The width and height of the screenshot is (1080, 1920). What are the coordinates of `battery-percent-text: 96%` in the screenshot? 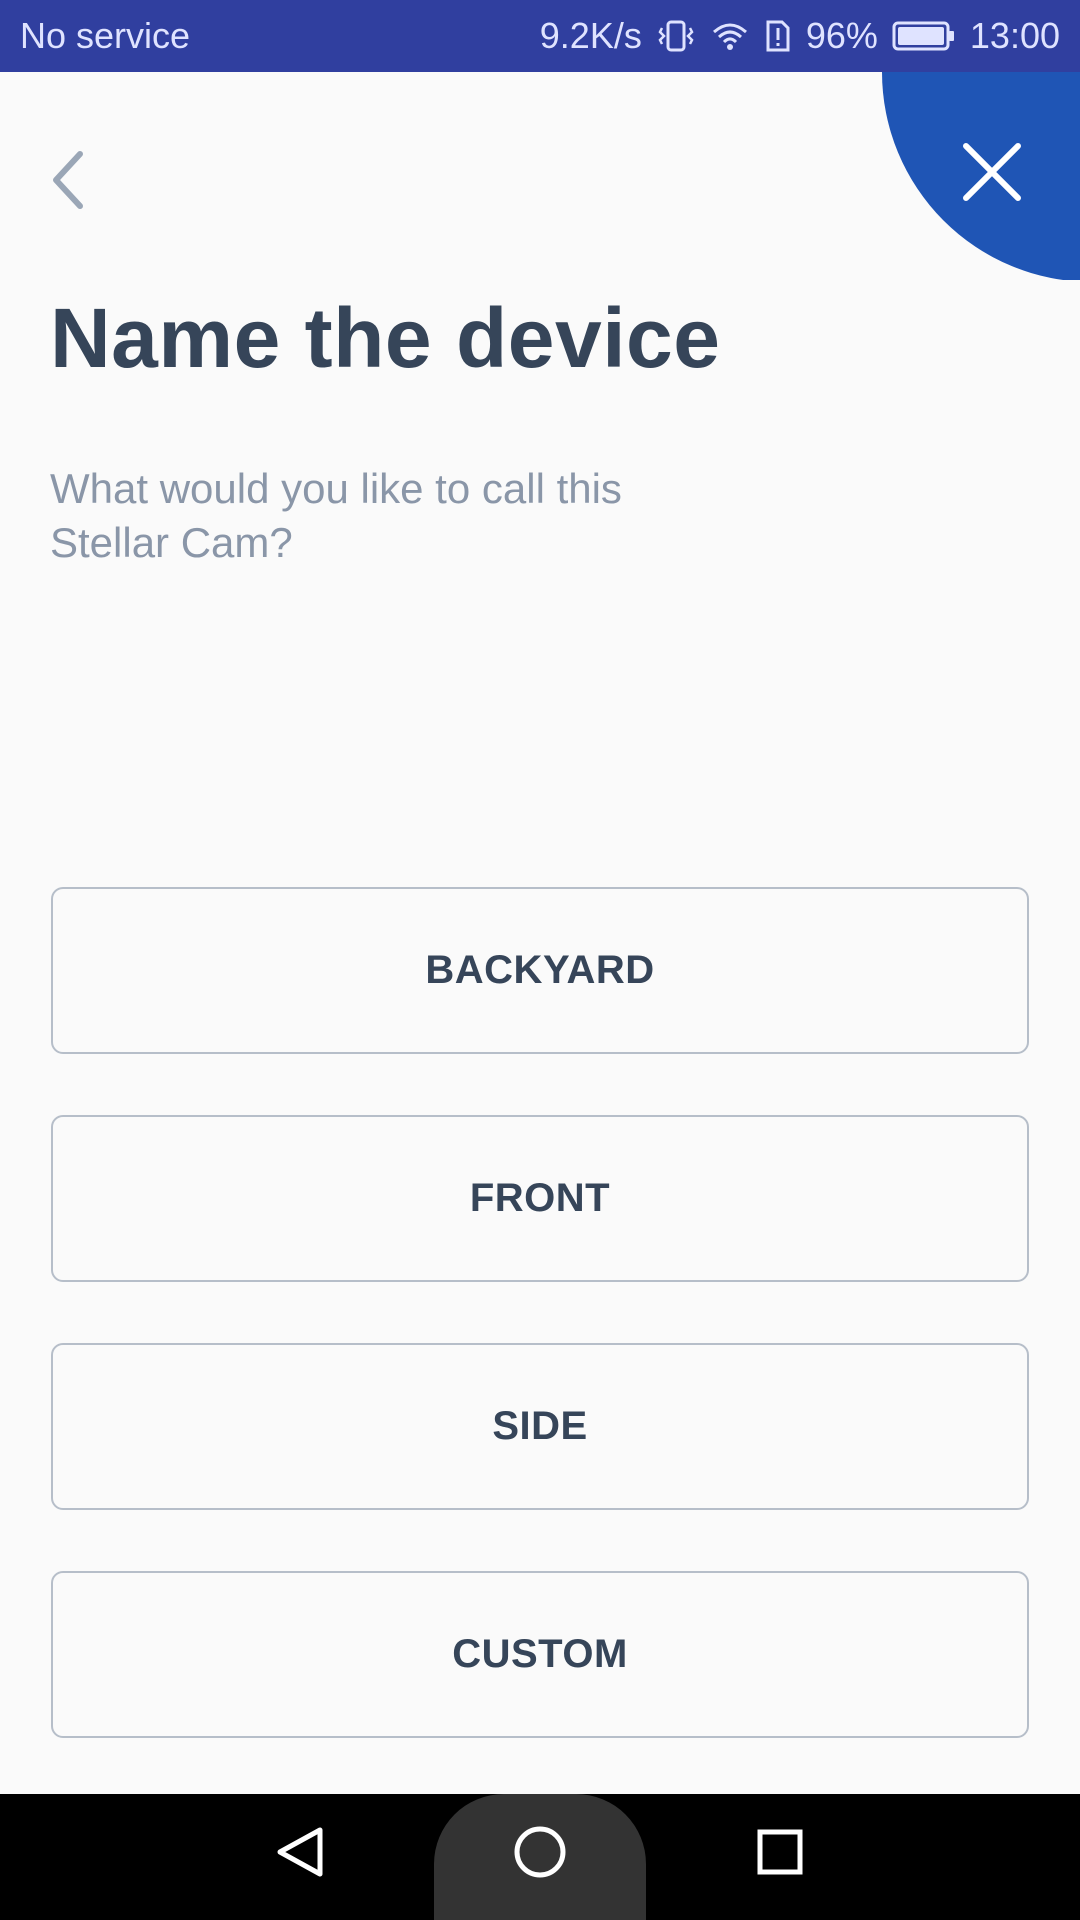 It's located at (841, 35).